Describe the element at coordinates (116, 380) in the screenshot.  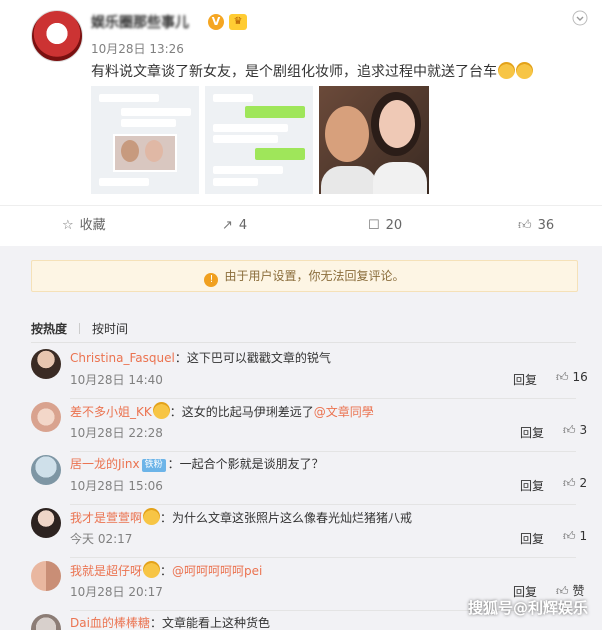
I see `comment-time: 10月28日 14:40` at that location.